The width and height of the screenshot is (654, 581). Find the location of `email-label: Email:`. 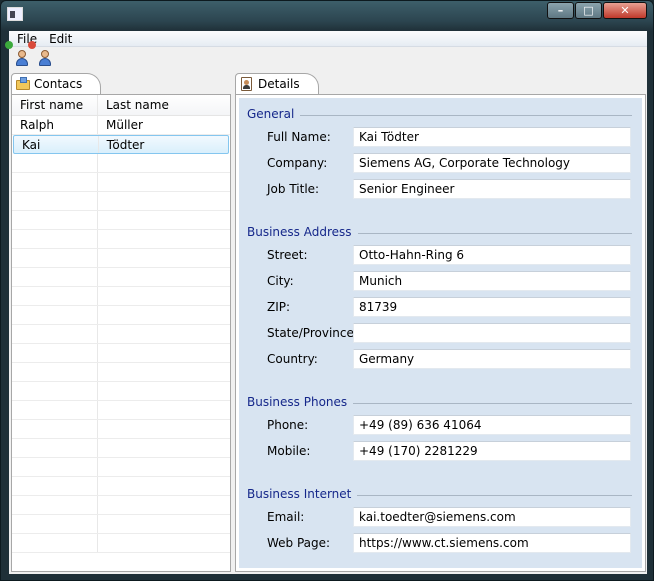

email-label: Email: is located at coordinates (286, 517).